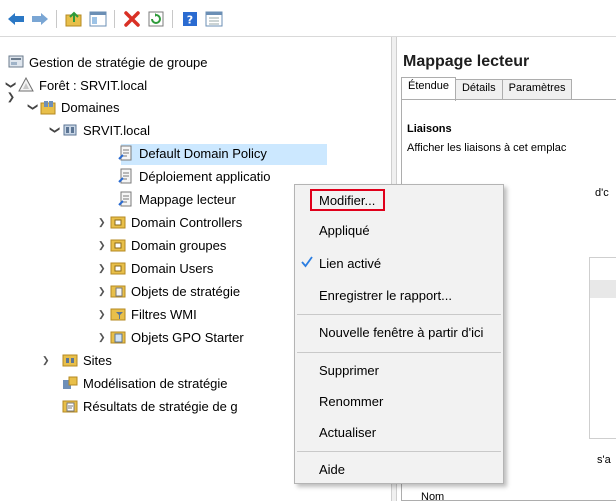 Image resolution: width=616 pixels, height=503 pixels. What do you see at coordinates (487, 148) in the screenshot?
I see `section-text: Afficher les liaisons à cet emplac` at bounding box center [487, 148].